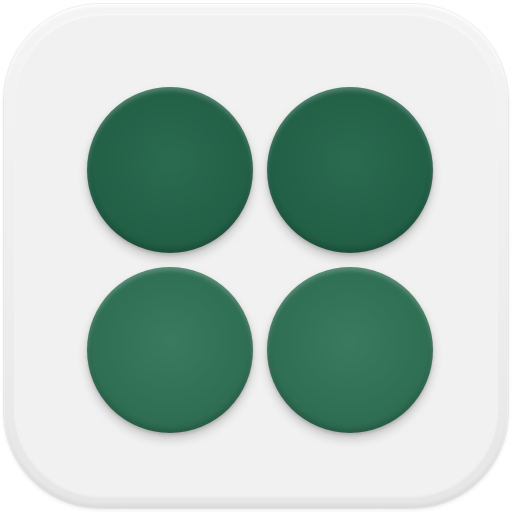 The width and height of the screenshot is (512, 512). What do you see at coordinates (170, 350) in the screenshot?
I see `bottom-left-dot-icon` at bounding box center [170, 350].